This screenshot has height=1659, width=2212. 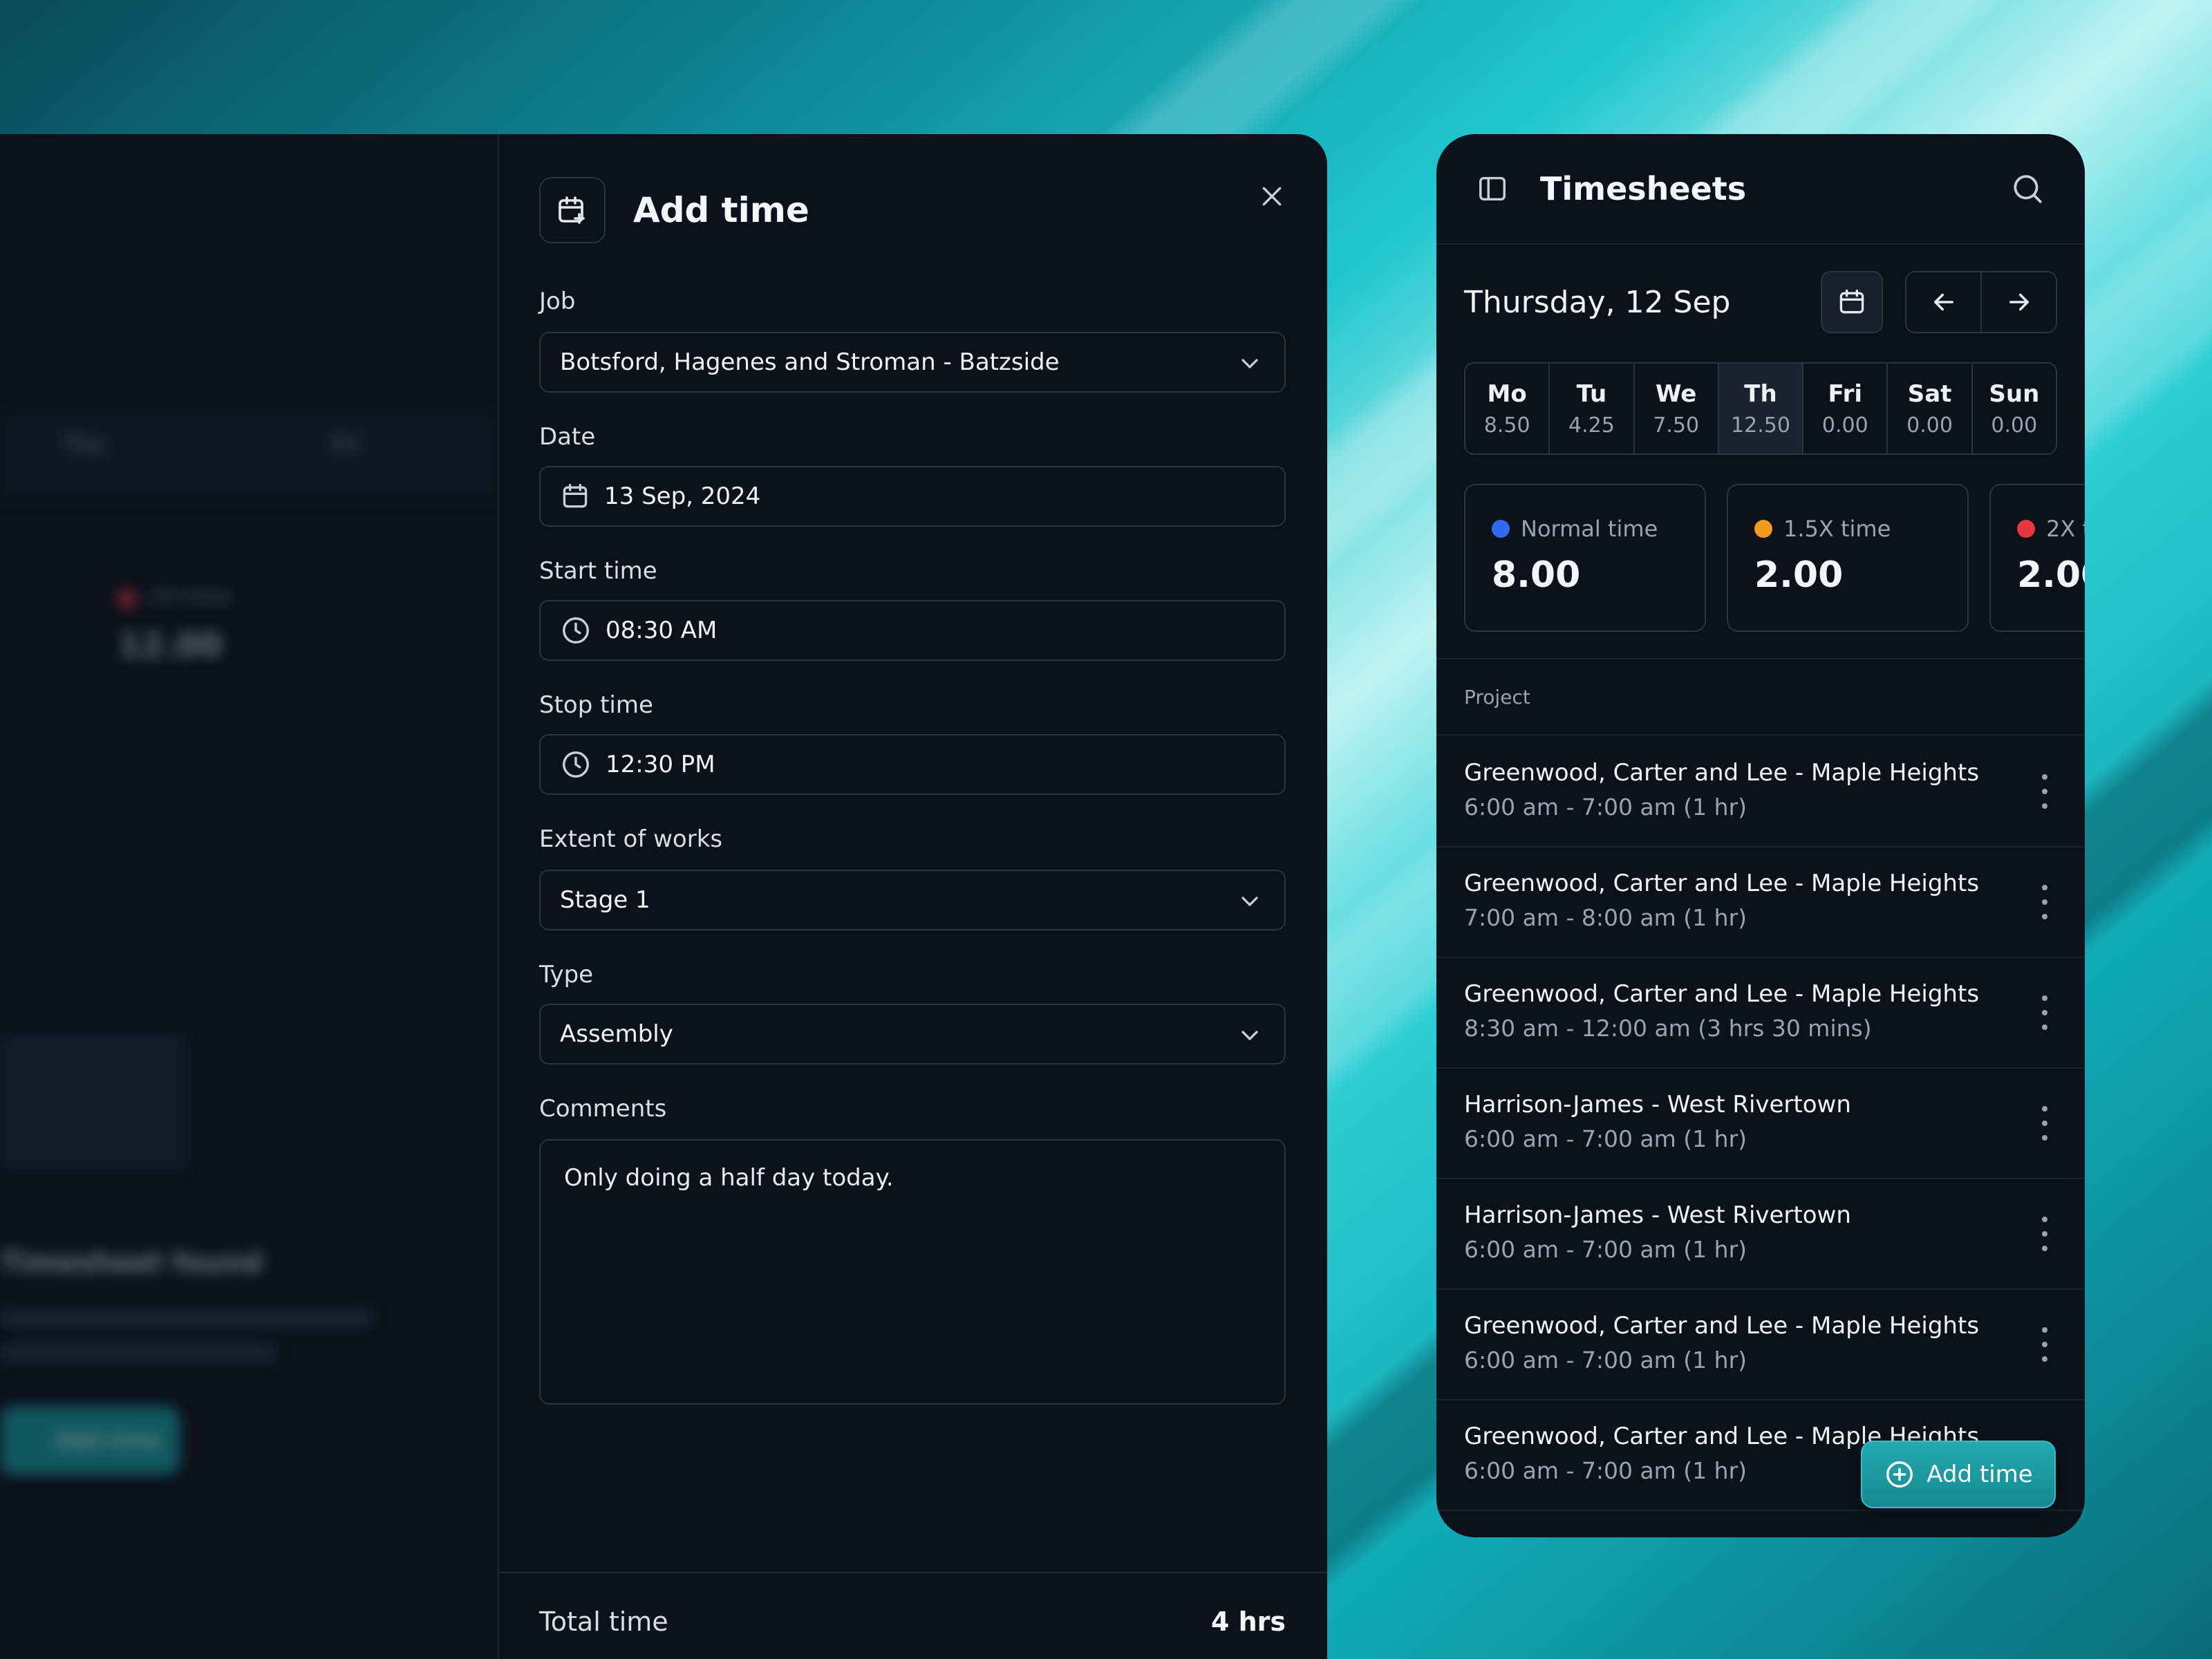 I want to click on add-time-button: Add time, so click(x=1958, y=1474).